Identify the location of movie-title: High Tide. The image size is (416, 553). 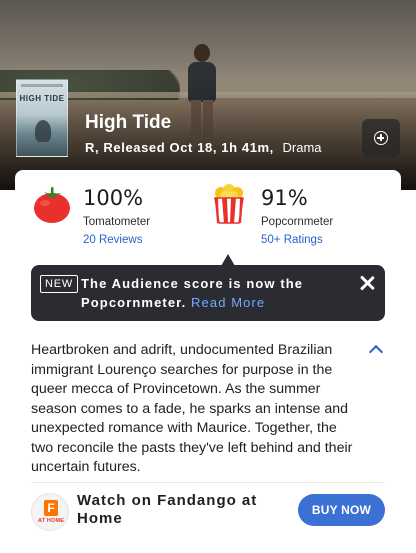
(128, 122).